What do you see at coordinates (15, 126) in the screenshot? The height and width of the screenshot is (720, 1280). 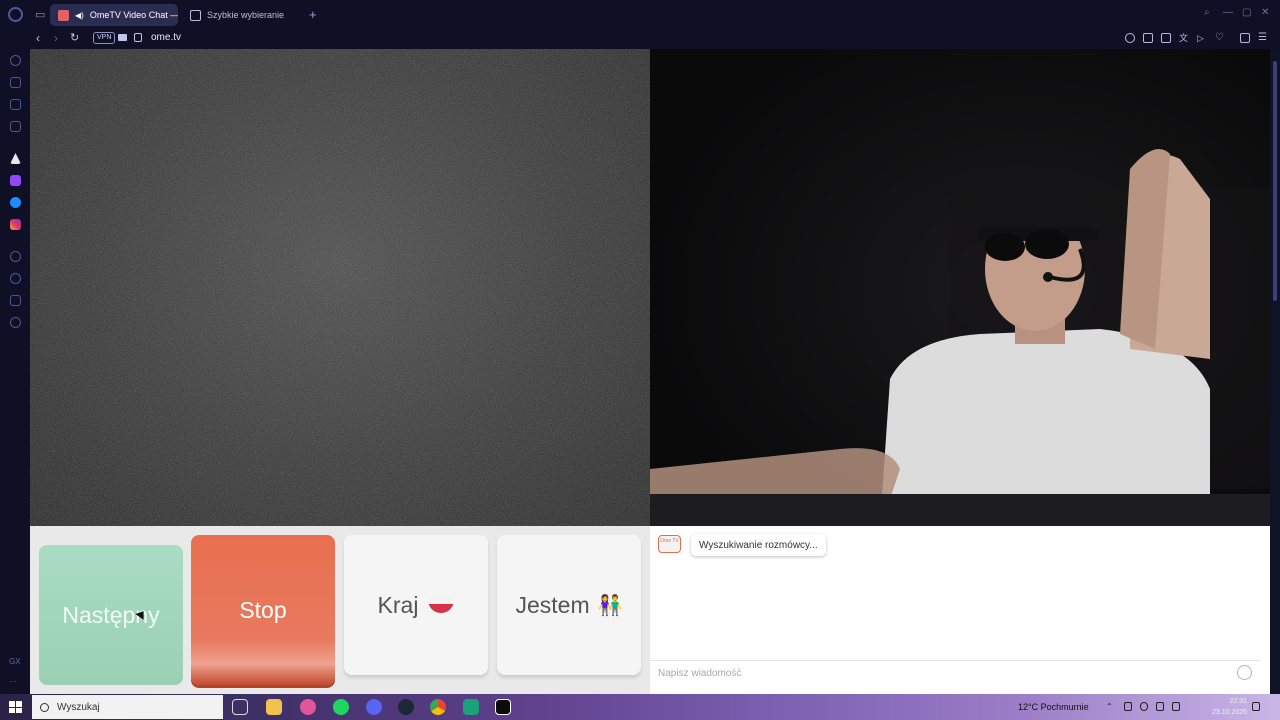 I see `news-icon` at bounding box center [15, 126].